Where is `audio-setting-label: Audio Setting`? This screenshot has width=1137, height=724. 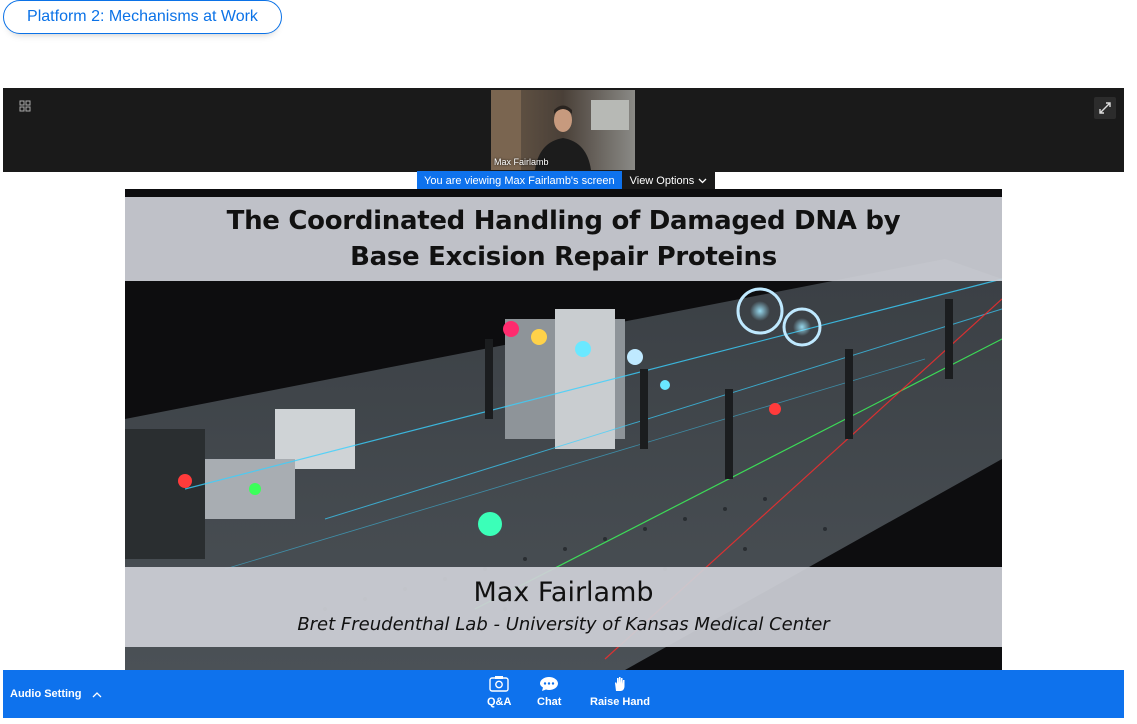
audio-setting-label: Audio Setting is located at coordinates (46, 694).